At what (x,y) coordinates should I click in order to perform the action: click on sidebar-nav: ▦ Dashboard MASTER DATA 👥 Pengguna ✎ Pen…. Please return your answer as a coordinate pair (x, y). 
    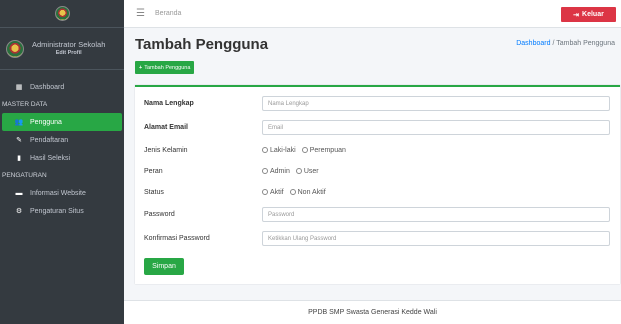
    Looking at the image, I should click on (62, 145).